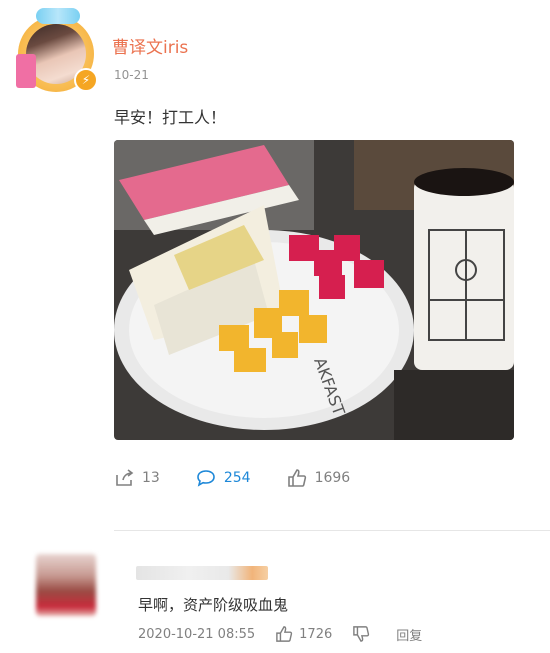 This screenshot has height=653, width=550. What do you see at coordinates (332, 478) in the screenshot?
I see `like-count: 1696` at bounding box center [332, 478].